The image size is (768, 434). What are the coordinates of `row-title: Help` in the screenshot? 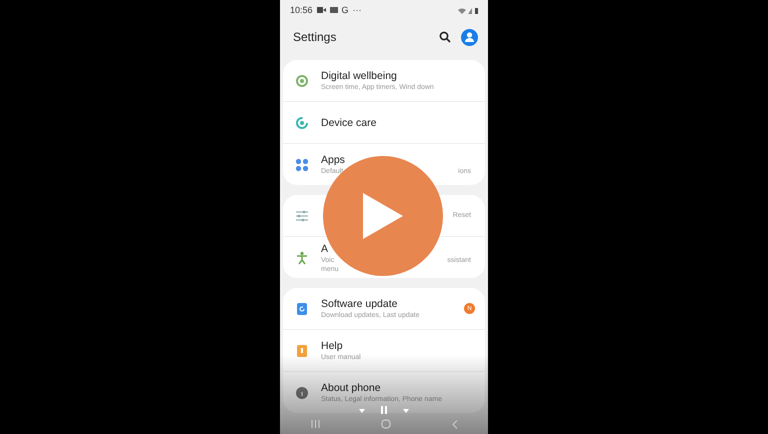 It's located at (332, 346).